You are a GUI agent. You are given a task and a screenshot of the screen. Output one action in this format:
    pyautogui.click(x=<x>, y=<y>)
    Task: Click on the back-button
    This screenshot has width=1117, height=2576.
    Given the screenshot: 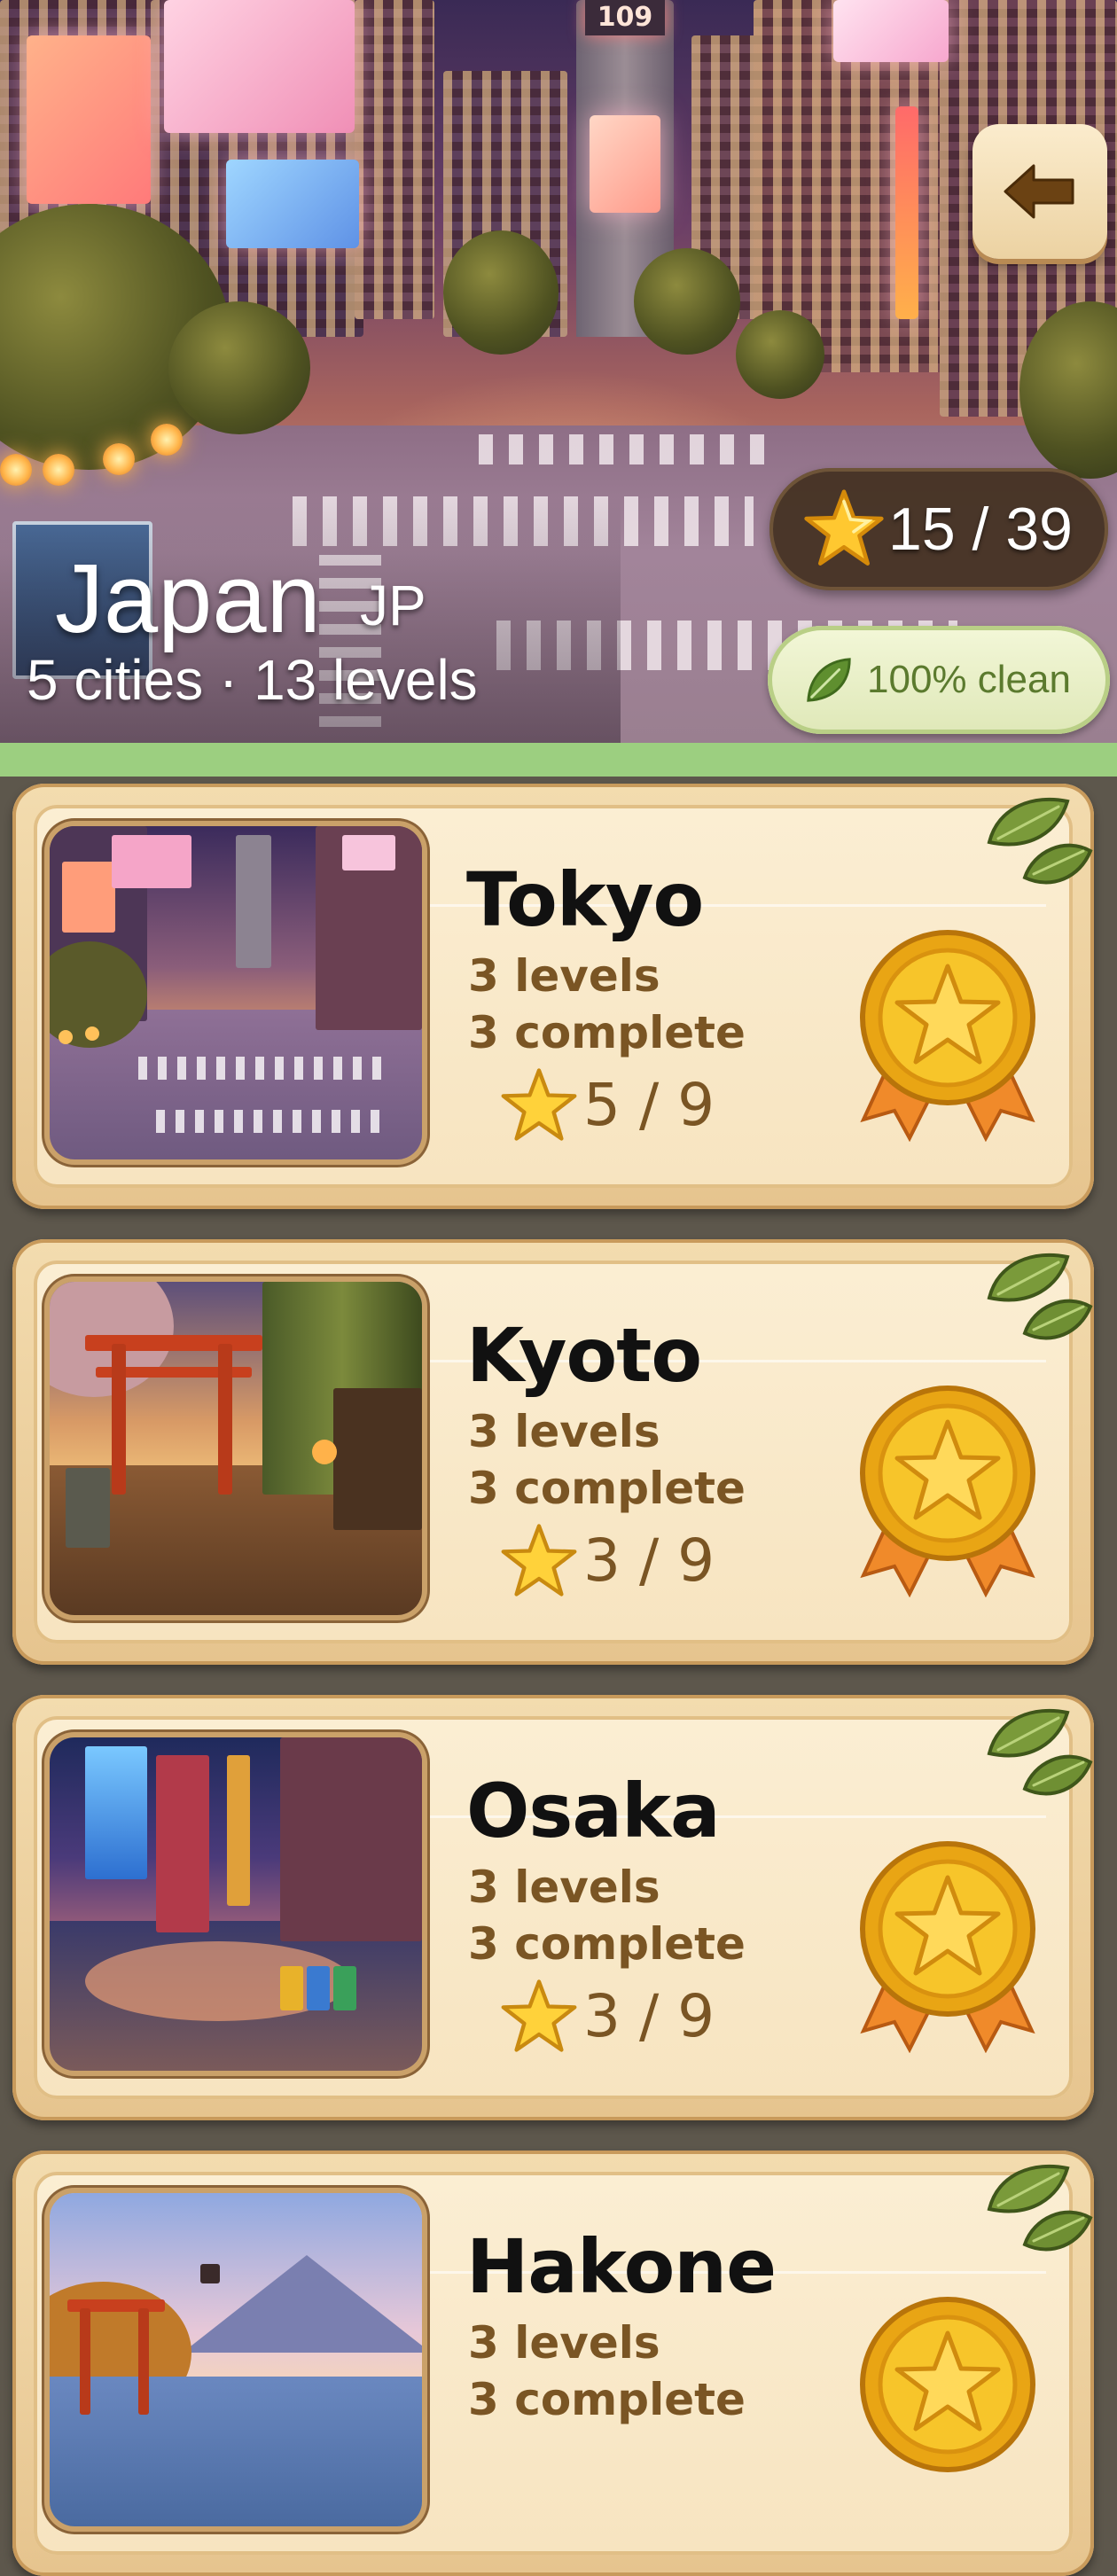 What is the action you would take?
    pyautogui.click(x=1039, y=191)
    